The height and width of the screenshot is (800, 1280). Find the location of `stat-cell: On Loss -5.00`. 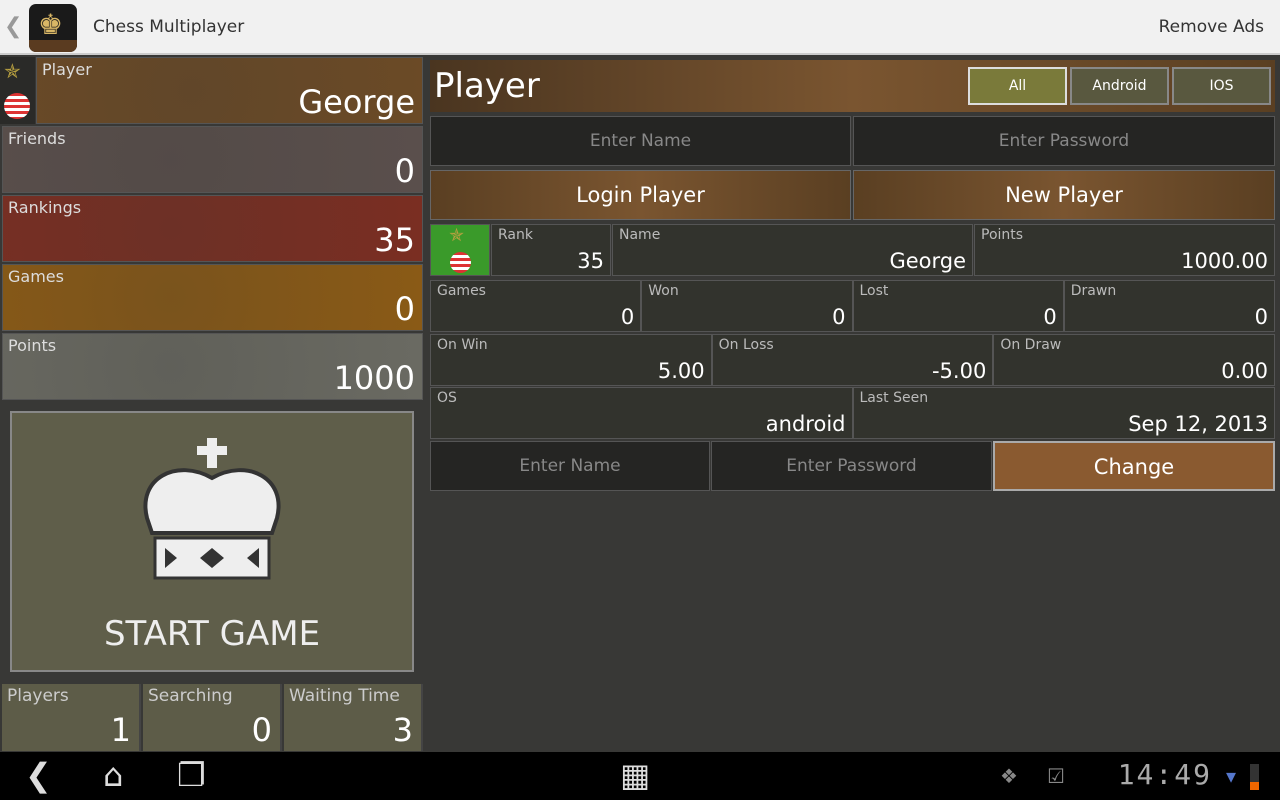

stat-cell: On Loss -5.00 is located at coordinates (852, 360).